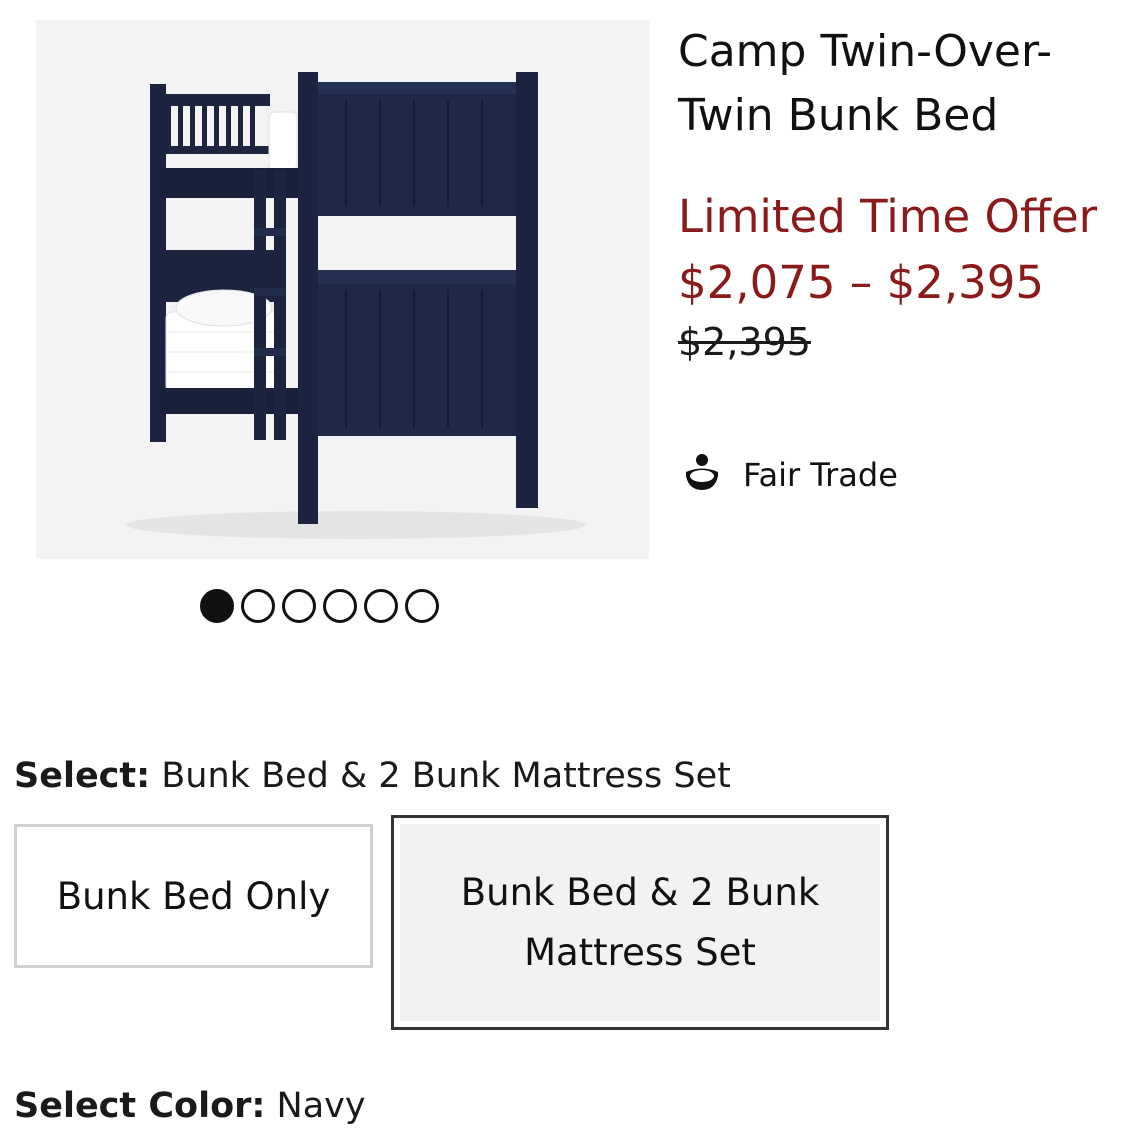 The width and height of the screenshot is (1130, 1133). I want to click on option-label: Bunk Bed Only, so click(193, 896).